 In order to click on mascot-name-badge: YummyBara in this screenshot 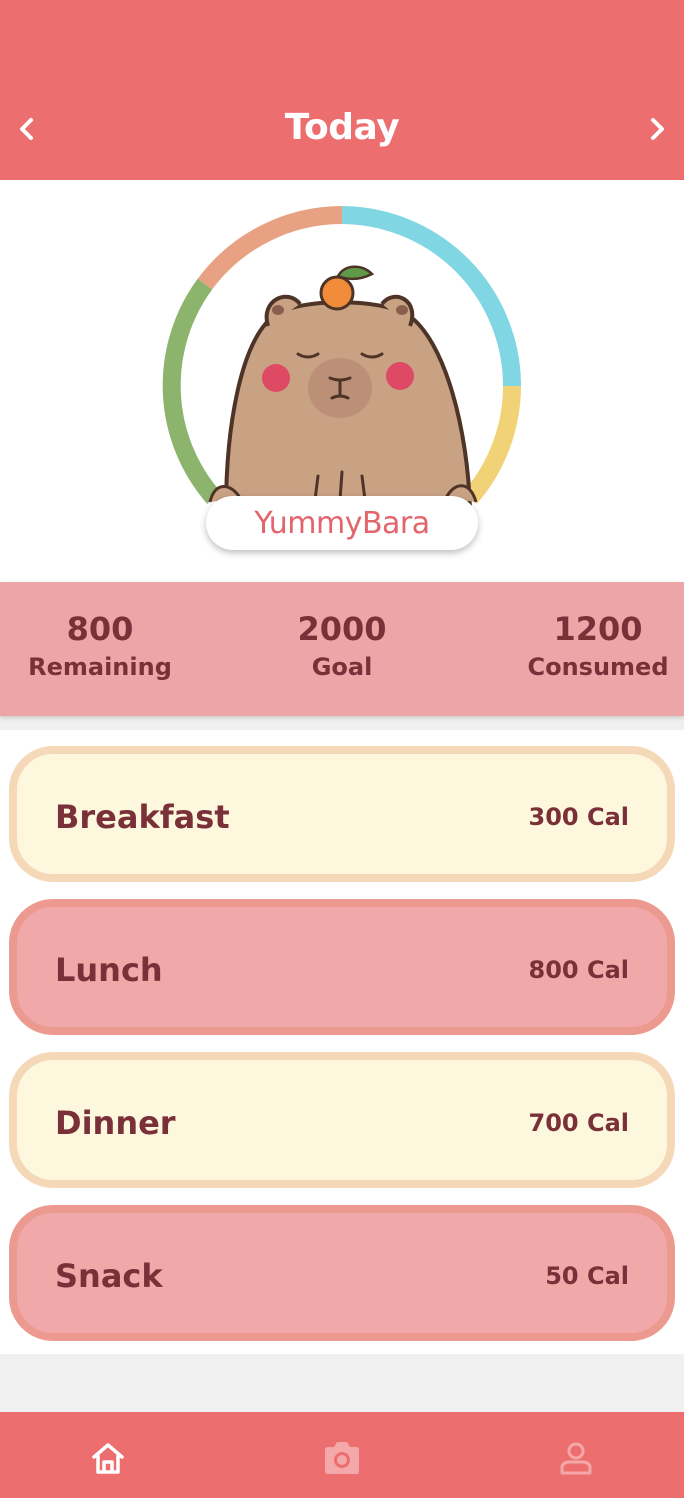, I will do `click(342, 523)`.